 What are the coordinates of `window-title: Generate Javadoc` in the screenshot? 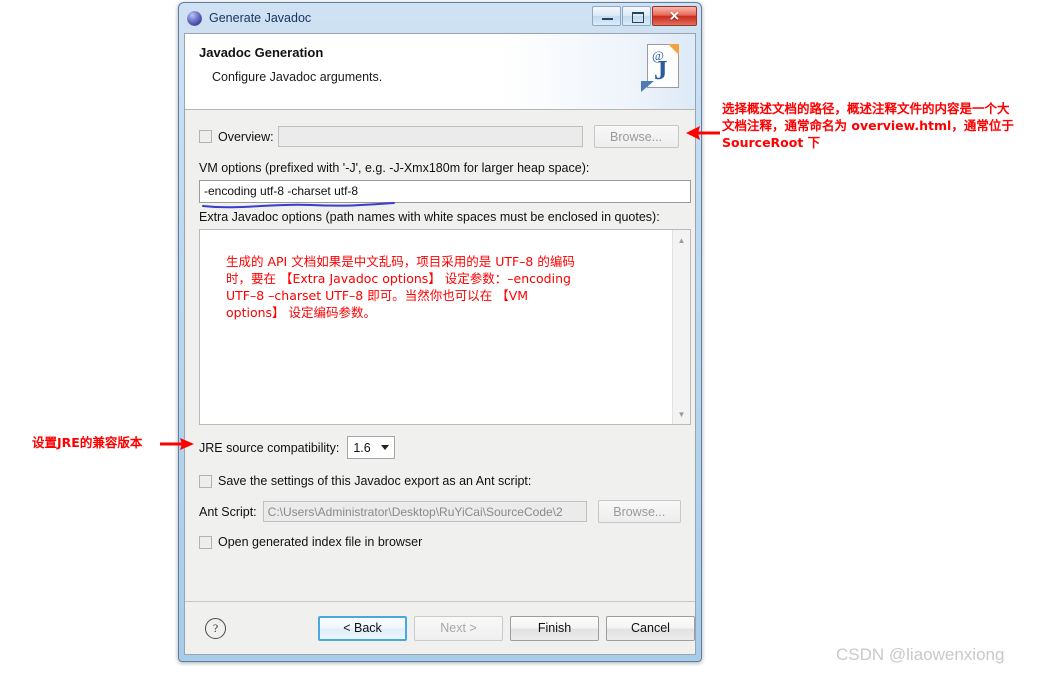 It's located at (260, 18).